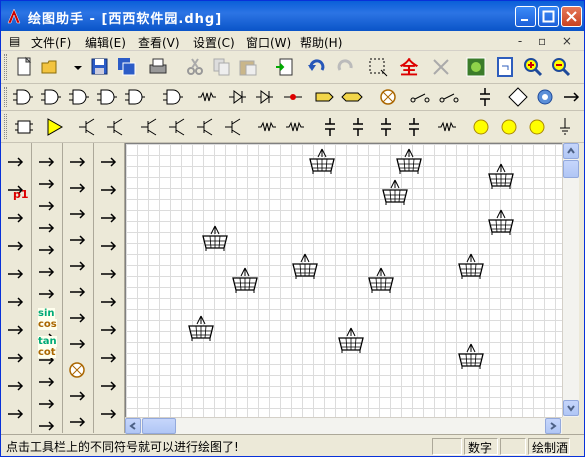  I want to click on inductor-icon, so click(447, 127).